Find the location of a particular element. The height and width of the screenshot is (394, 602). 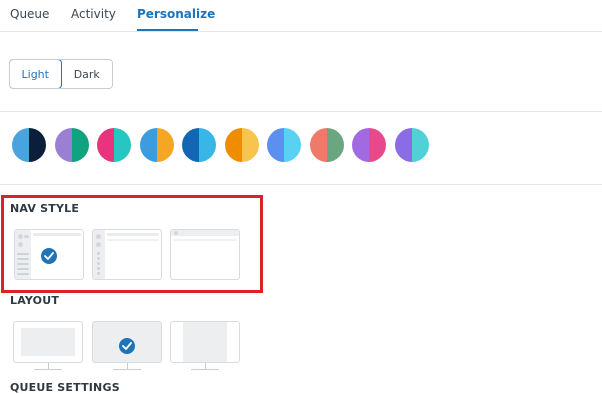

color-swatch-orange-yellow is located at coordinates (241, 145).